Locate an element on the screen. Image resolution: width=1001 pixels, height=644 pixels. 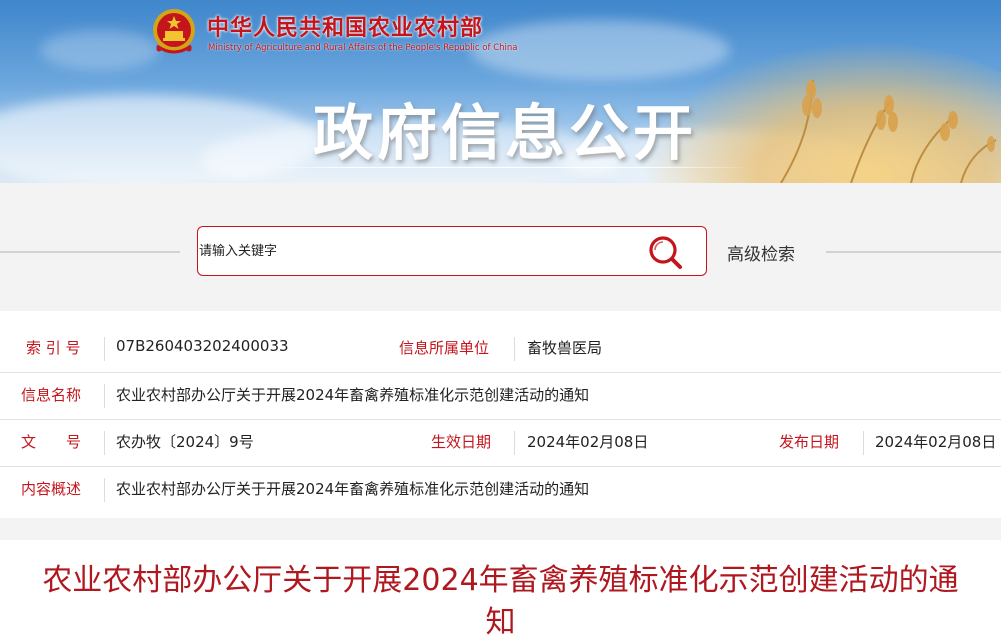
search-input is located at coordinates (418, 251).